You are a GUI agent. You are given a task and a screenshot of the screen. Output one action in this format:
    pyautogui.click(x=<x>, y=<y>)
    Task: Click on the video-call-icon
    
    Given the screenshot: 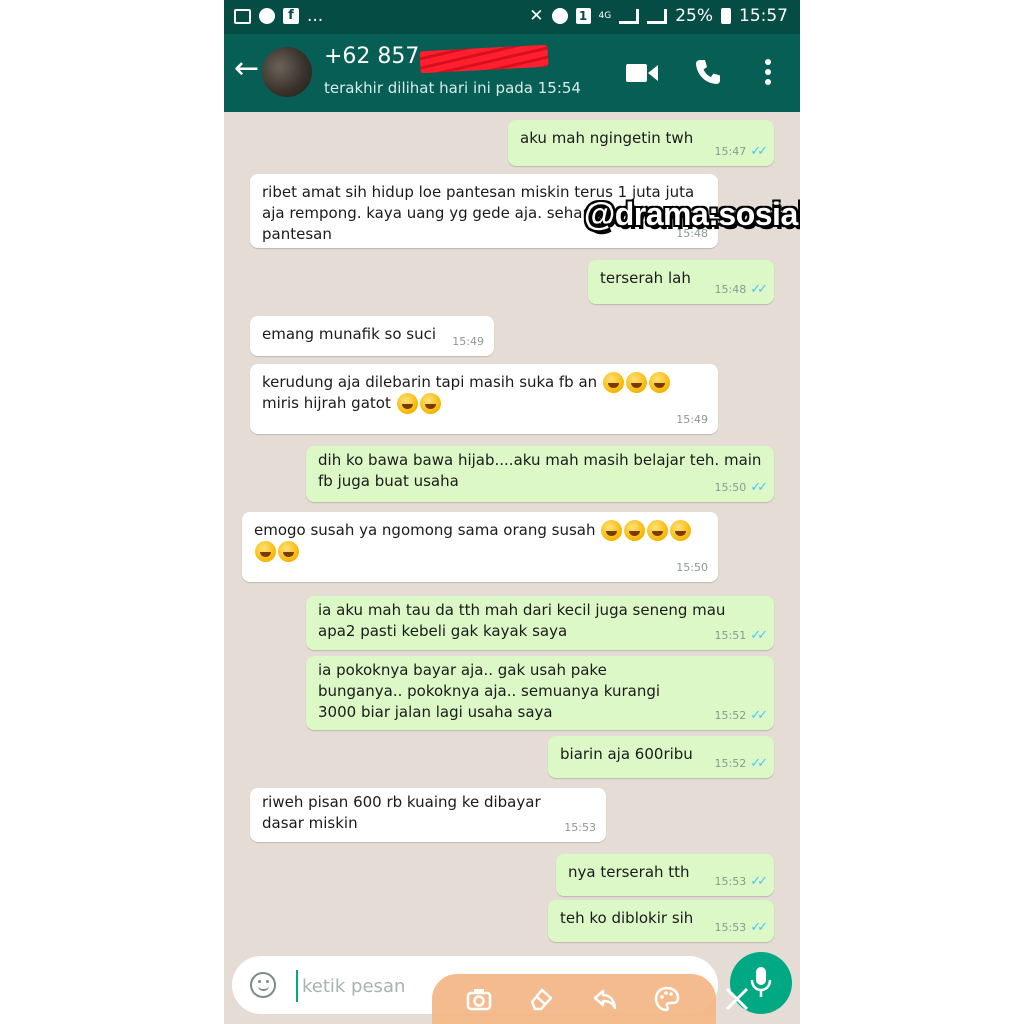 What is the action you would take?
    pyautogui.click(x=642, y=73)
    